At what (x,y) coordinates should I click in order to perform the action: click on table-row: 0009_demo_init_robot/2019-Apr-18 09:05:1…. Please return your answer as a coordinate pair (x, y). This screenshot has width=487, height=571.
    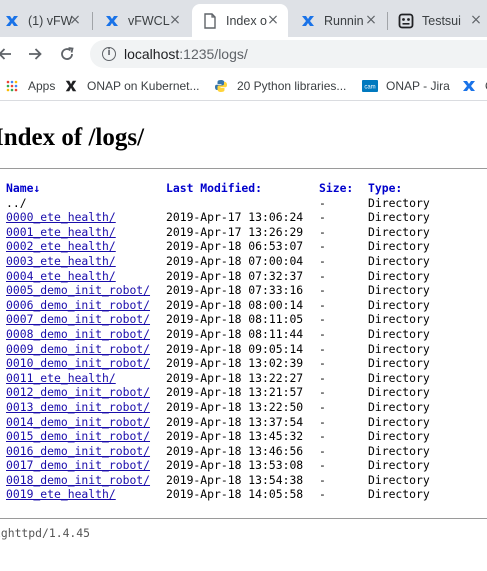
    Looking at the image, I should click on (243, 349).